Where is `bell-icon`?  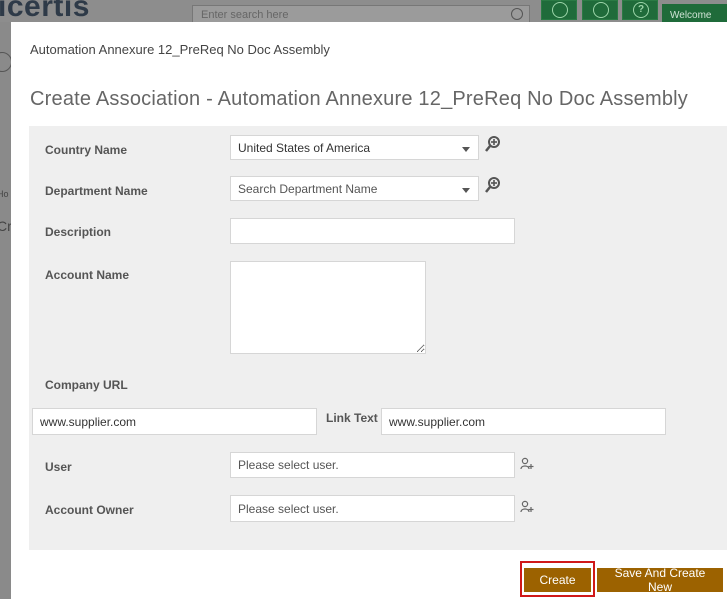
bell-icon is located at coordinates (601, 10).